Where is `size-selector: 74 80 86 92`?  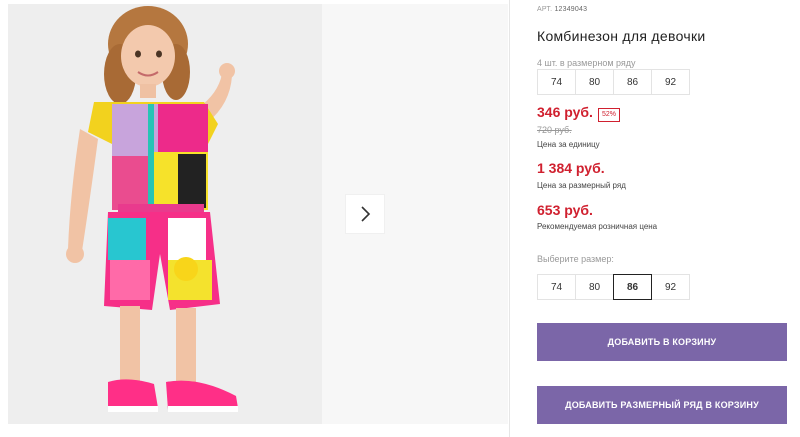 size-selector: 74 80 86 92 is located at coordinates (613, 287).